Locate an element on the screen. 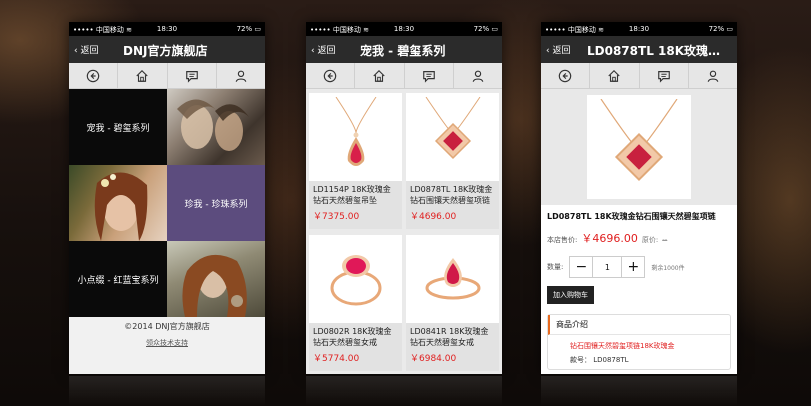  category-tile-pearl: 珍我 - 珍珠系列 is located at coordinates (216, 203).